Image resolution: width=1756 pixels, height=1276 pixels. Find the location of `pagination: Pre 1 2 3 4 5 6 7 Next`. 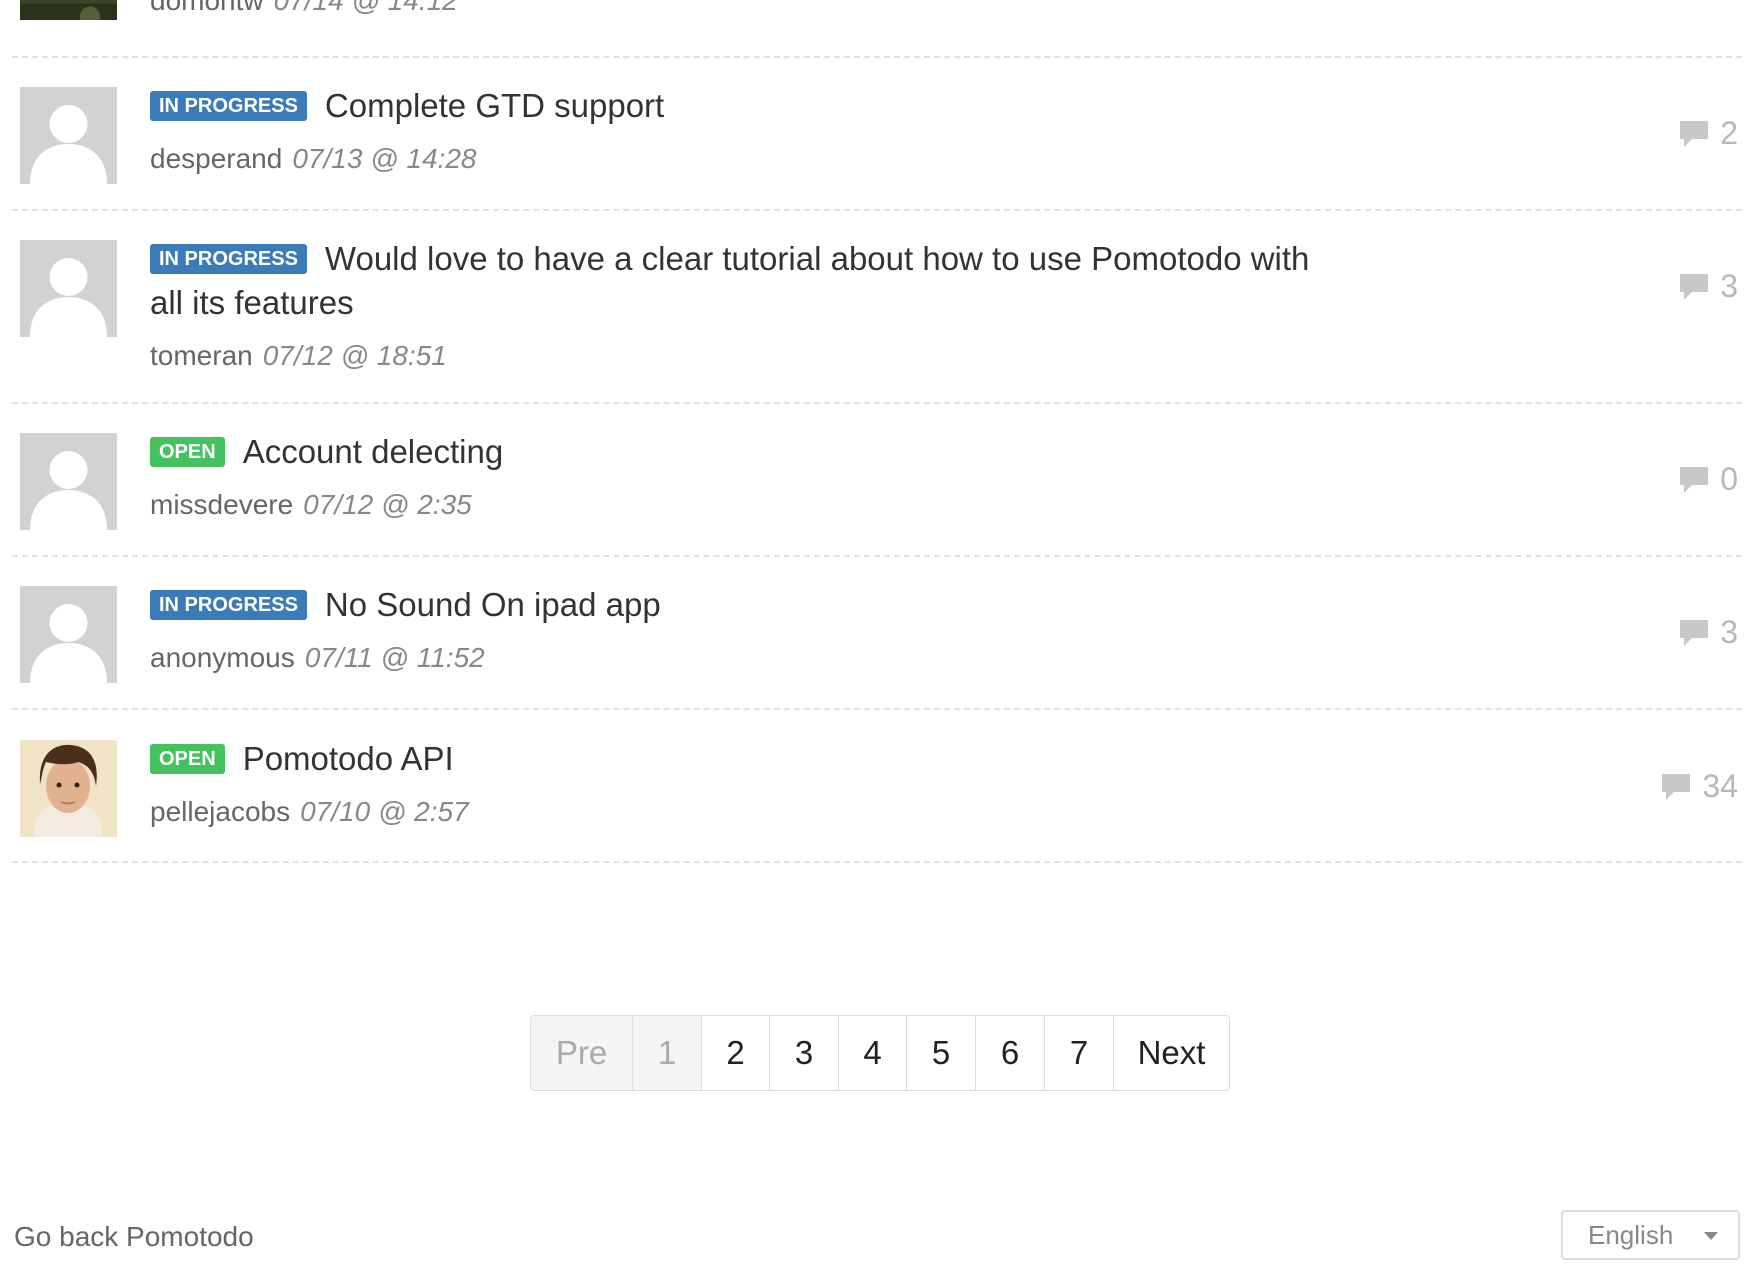

pagination: Pre 1 2 3 4 5 6 7 Next is located at coordinates (880, 1053).